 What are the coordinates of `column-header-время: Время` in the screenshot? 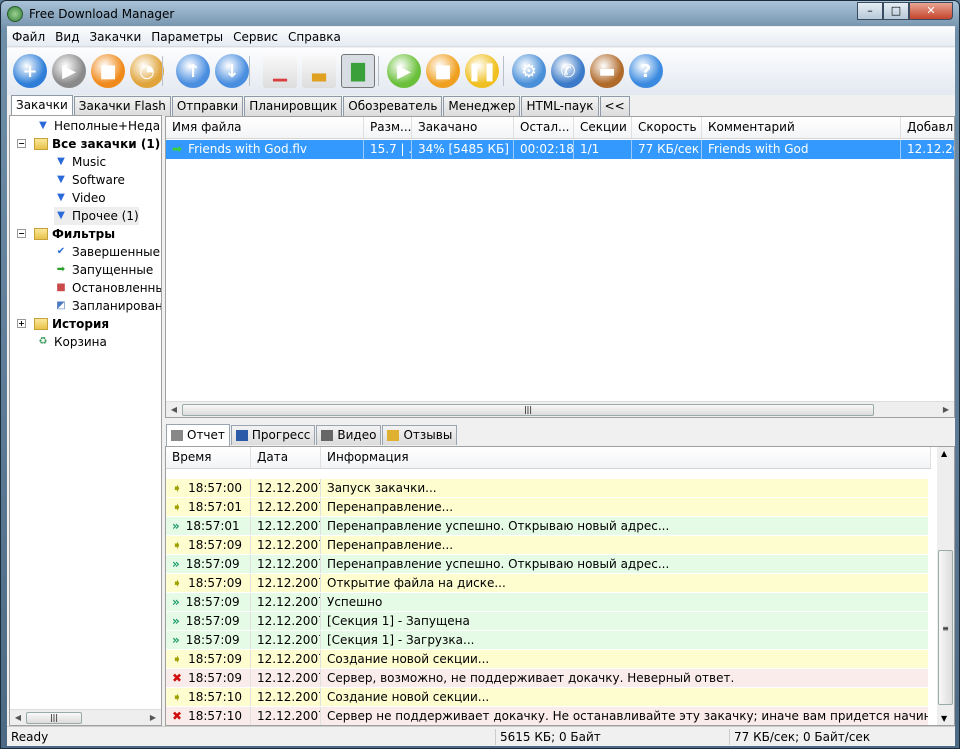 It's located at (208, 457).